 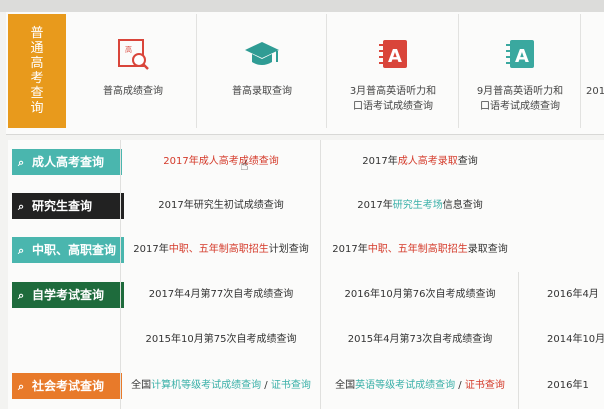 What do you see at coordinates (520, 91) in the screenshot?
I see `tile-title-line: 9月普高英语听力和` at bounding box center [520, 91].